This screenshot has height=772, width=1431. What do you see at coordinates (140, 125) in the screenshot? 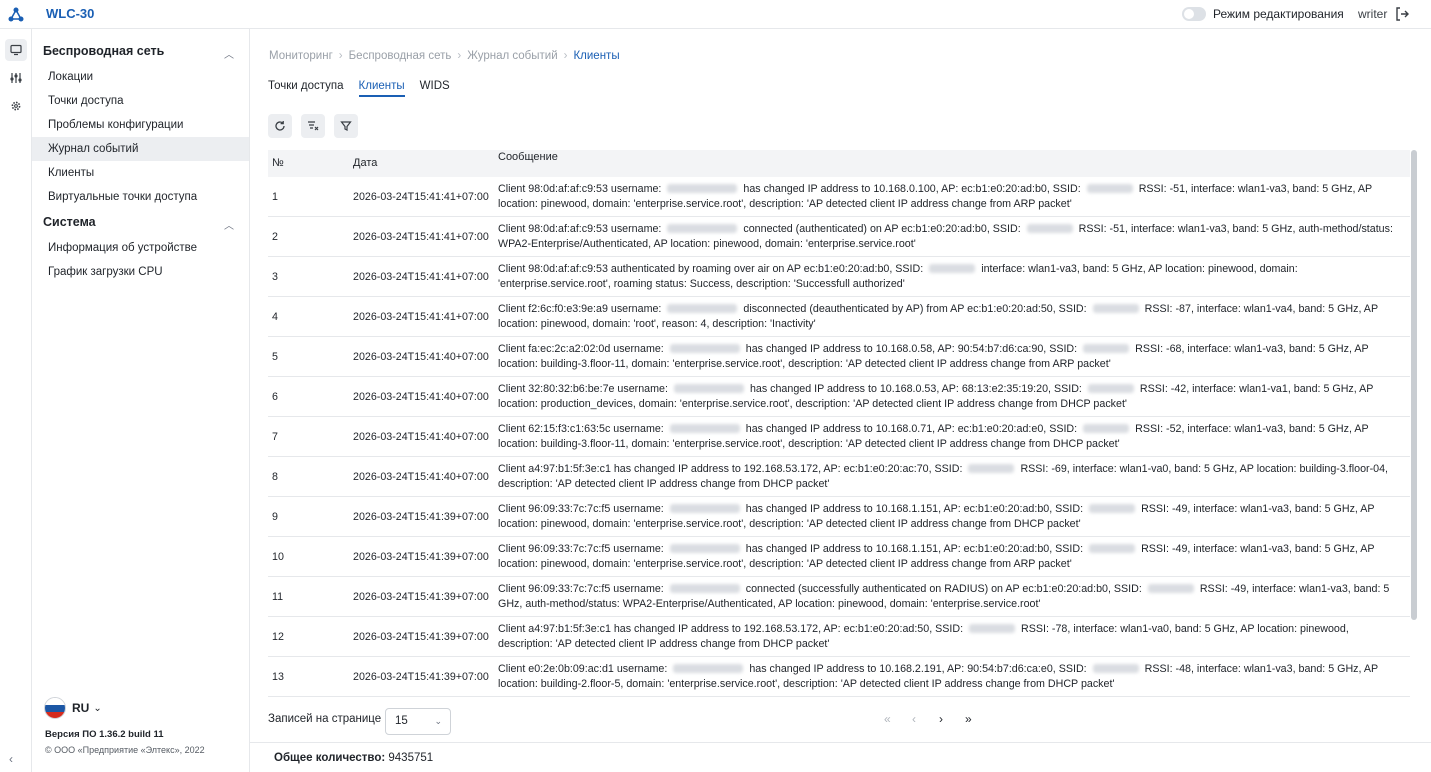
I see `sidebar-item-config-problems: Проблемы конфигурации` at bounding box center [140, 125].